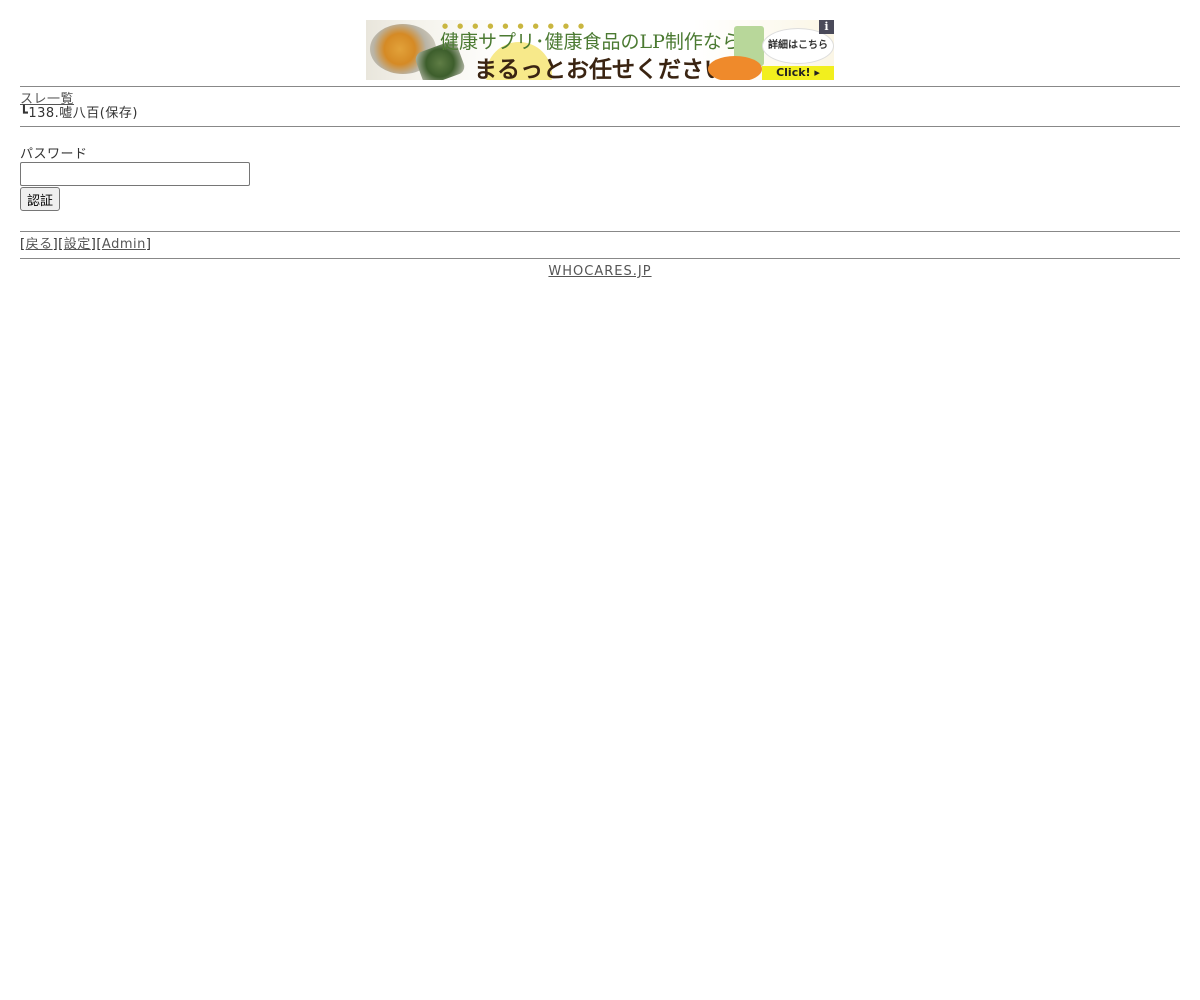  What do you see at coordinates (77, 244) in the screenshot?
I see `settings-link: 設定` at bounding box center [77, 244].